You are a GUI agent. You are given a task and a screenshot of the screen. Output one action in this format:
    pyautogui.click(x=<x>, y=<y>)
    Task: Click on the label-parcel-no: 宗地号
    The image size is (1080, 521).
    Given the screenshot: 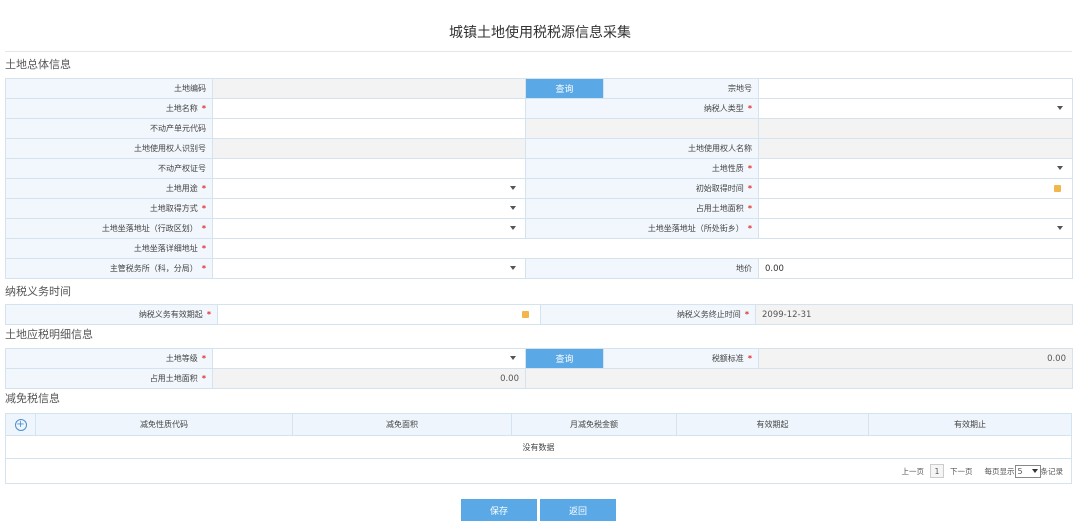 What is the action you would take?
    pyautogui.click(x=681, y=88)
    